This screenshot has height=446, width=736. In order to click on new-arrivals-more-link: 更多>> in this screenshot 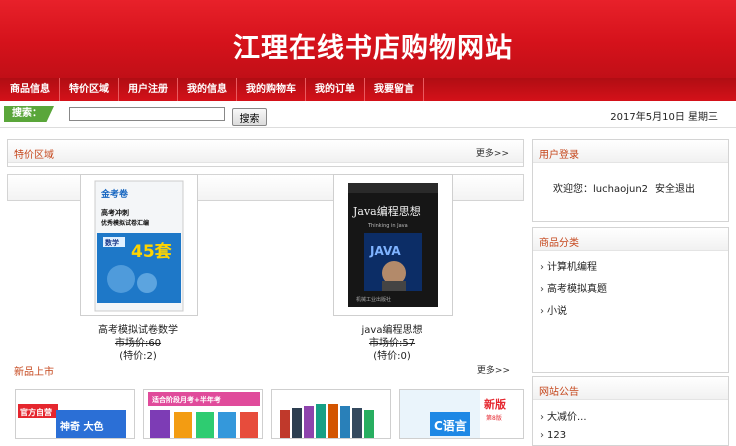, I will do `click(493, 369)`.